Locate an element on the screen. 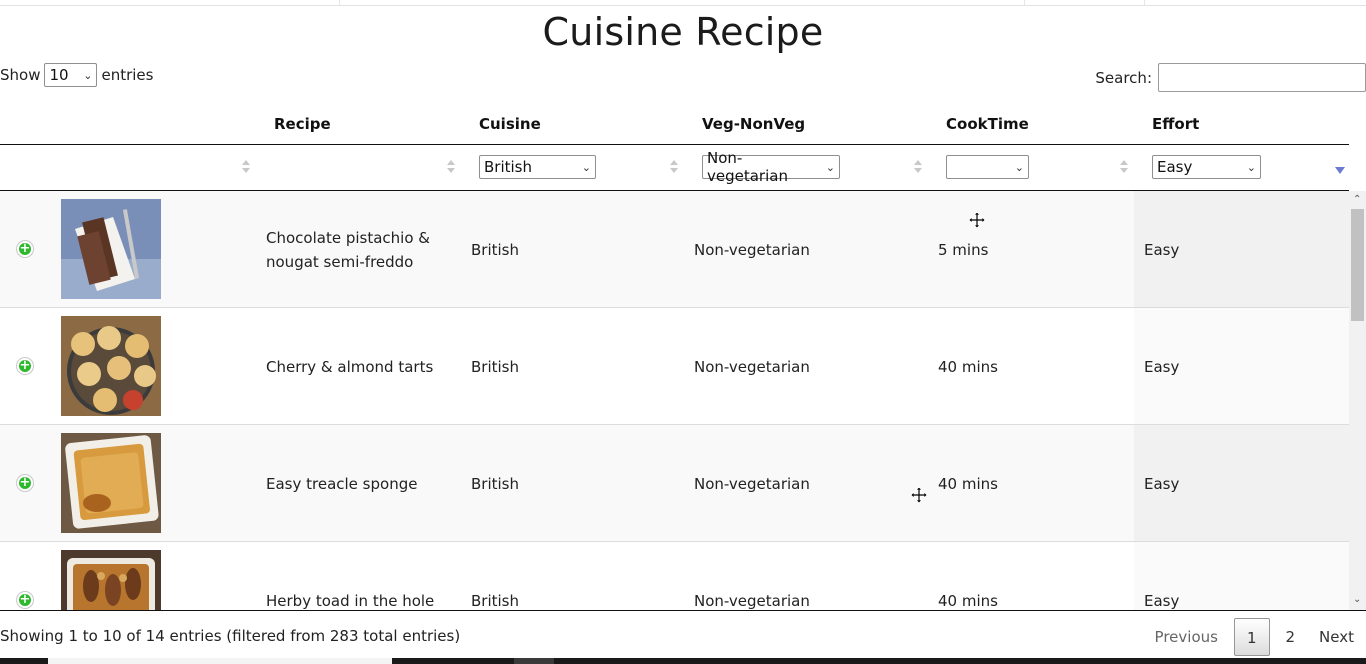  veg-filter-select: Non-vegetarian ⌄ is located at coordinates (771, 167).